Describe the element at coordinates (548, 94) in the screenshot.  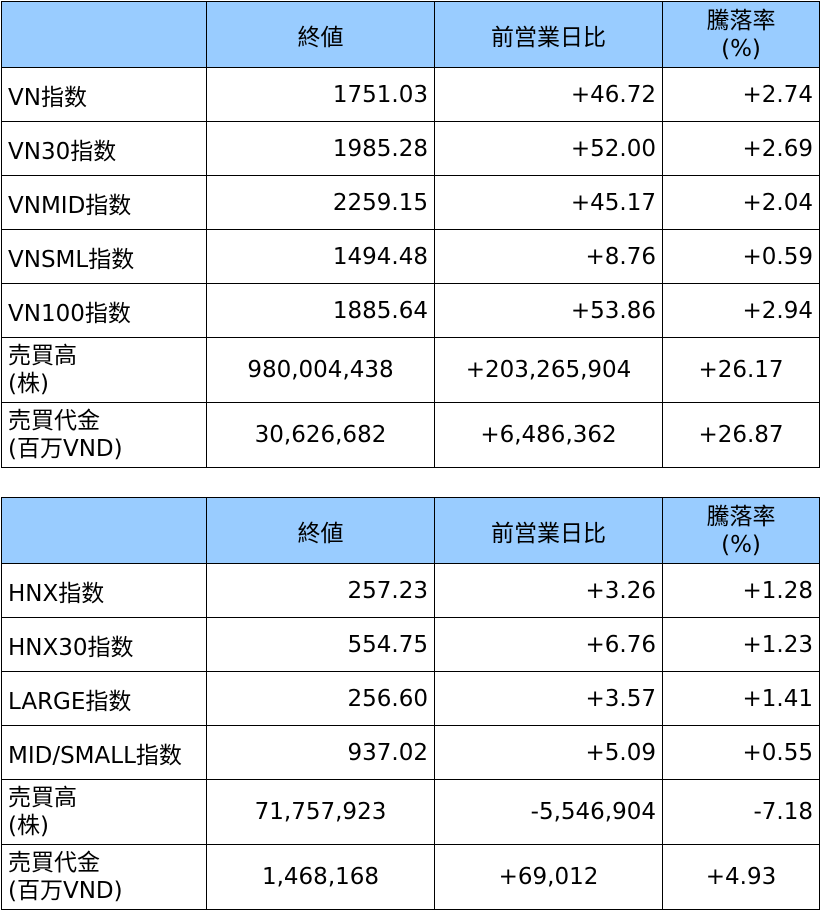
I see `change-value: +46.72` at that location.